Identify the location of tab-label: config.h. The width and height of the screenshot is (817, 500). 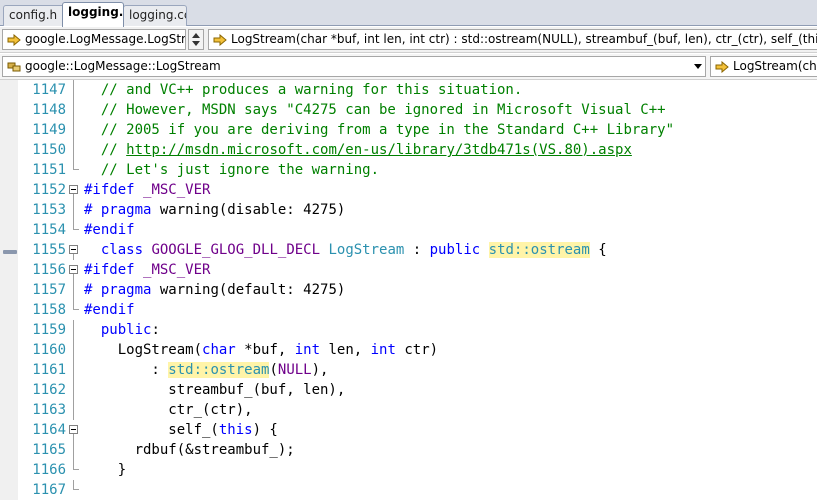
(33, 15).